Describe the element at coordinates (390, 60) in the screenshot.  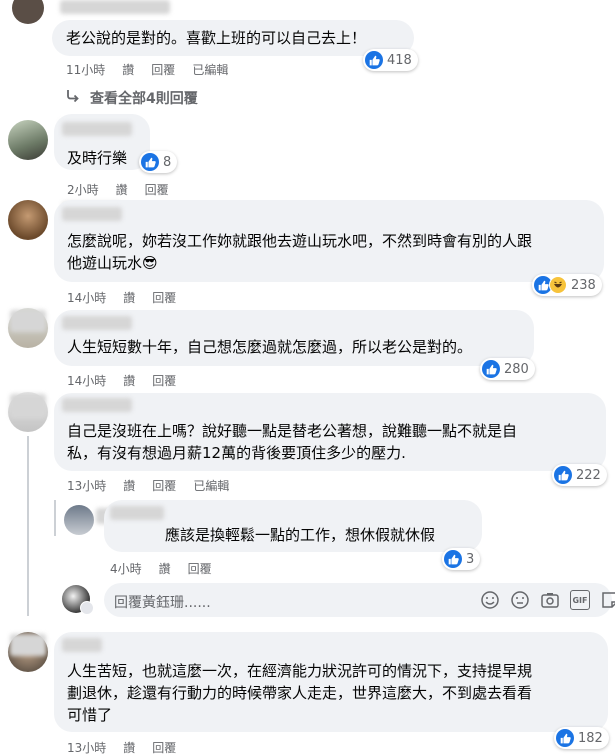
I see `reaction-summary: 418` at that location.